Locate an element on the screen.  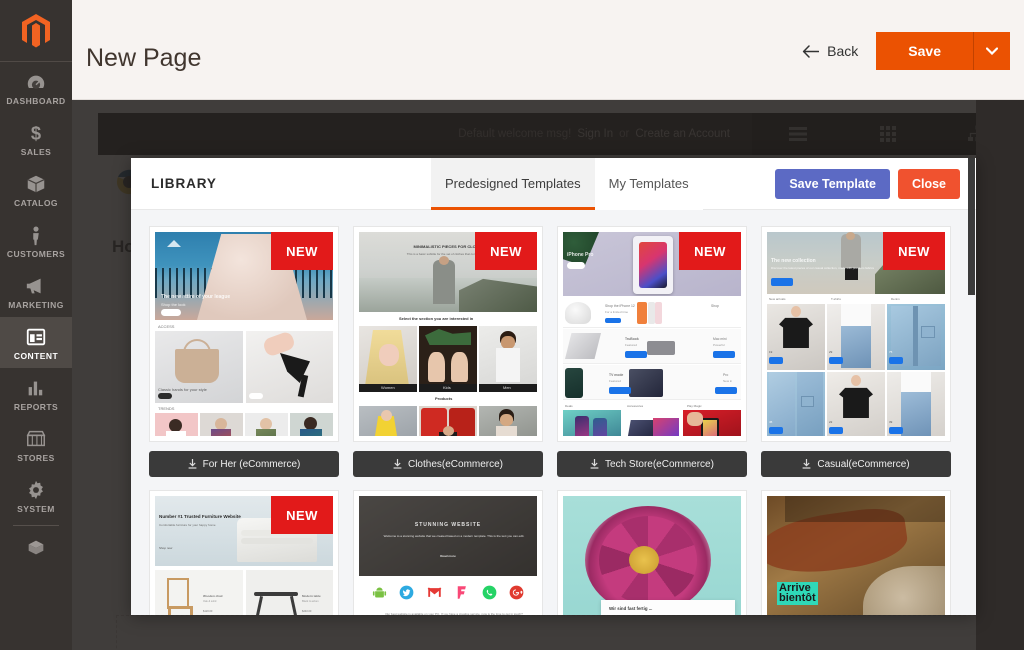
sidebar-item-label: MARKETING is located at coordinates (36, 305).